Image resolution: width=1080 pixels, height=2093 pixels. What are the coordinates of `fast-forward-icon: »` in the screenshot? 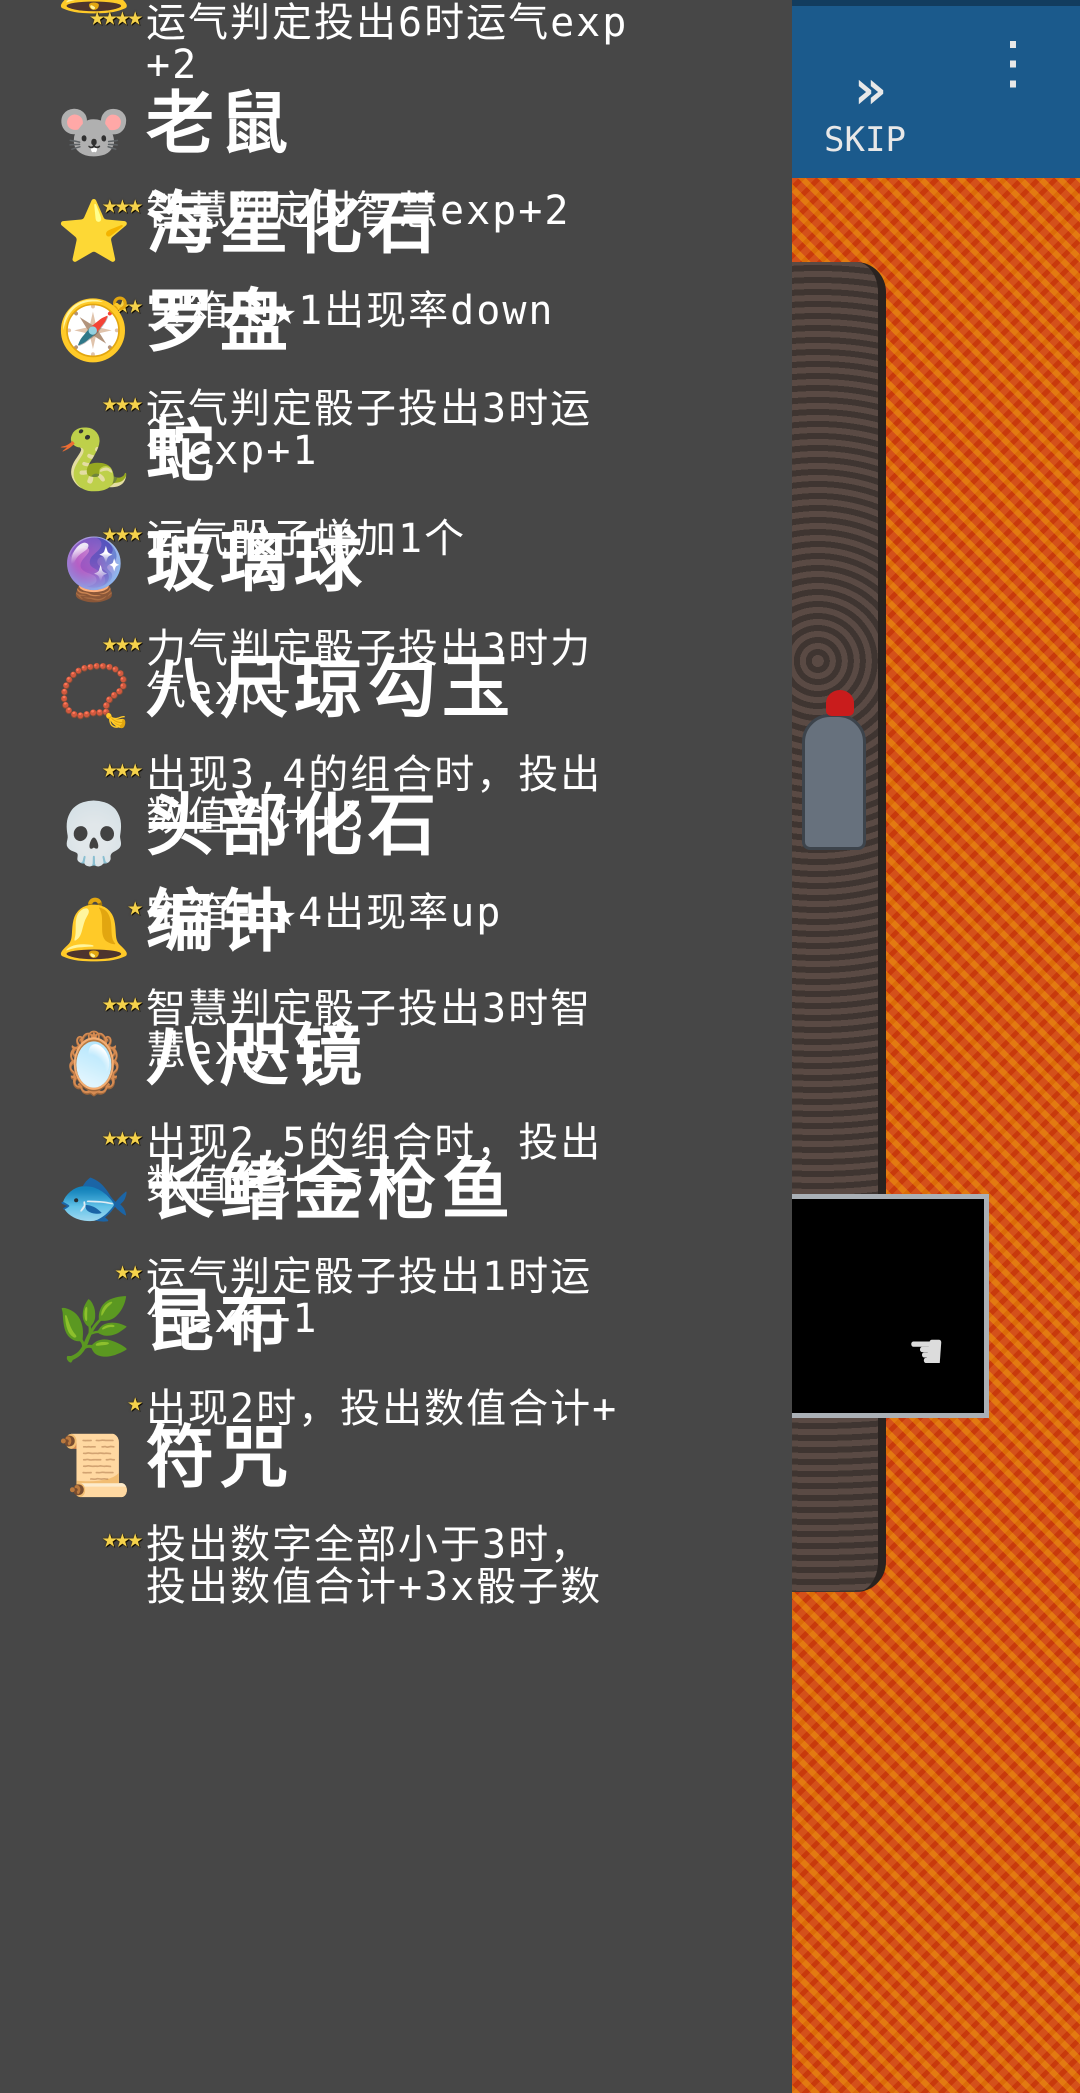 It's located at (870, 89).